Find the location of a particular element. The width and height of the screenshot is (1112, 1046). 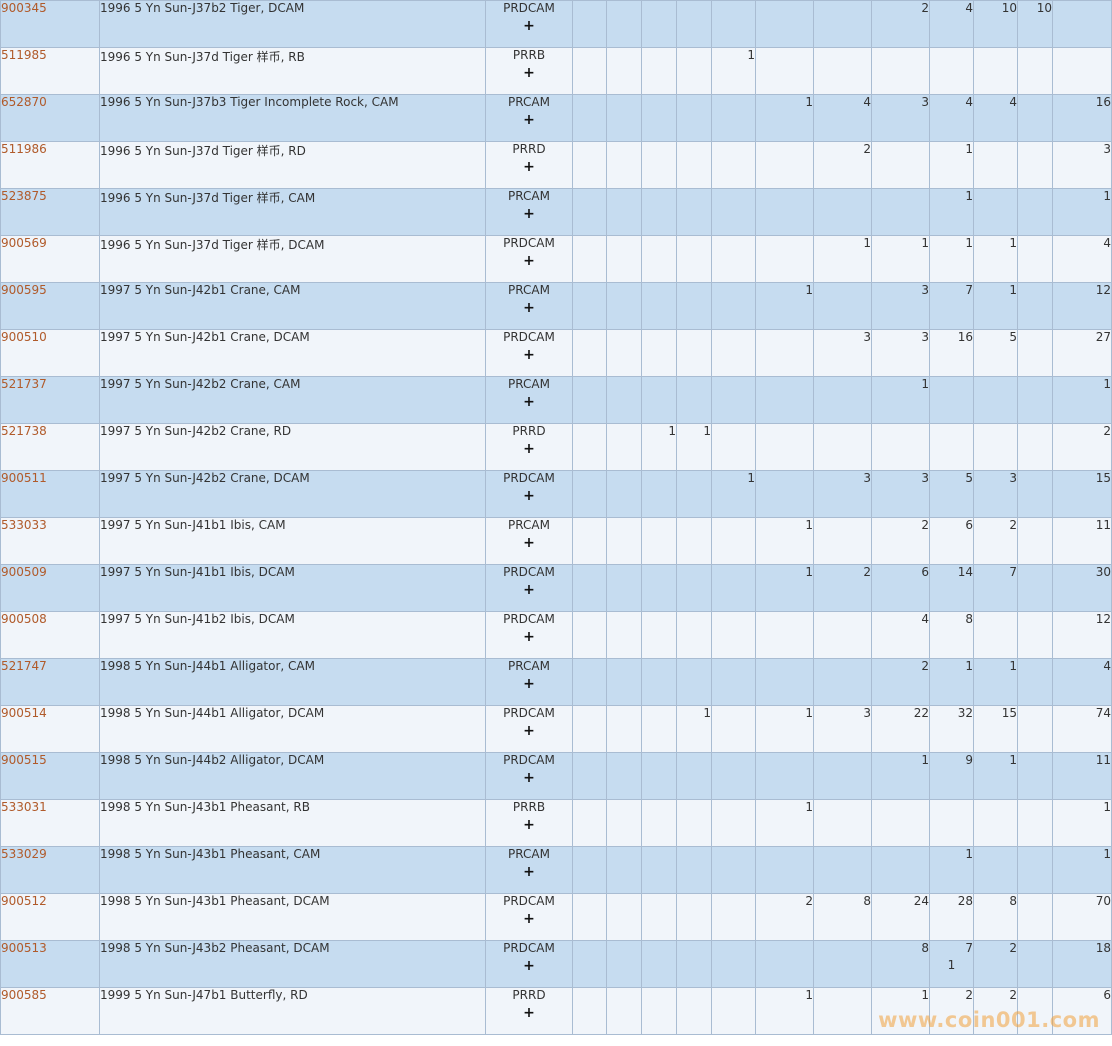

count-value: 4 is located at coordinates (1107, 243).